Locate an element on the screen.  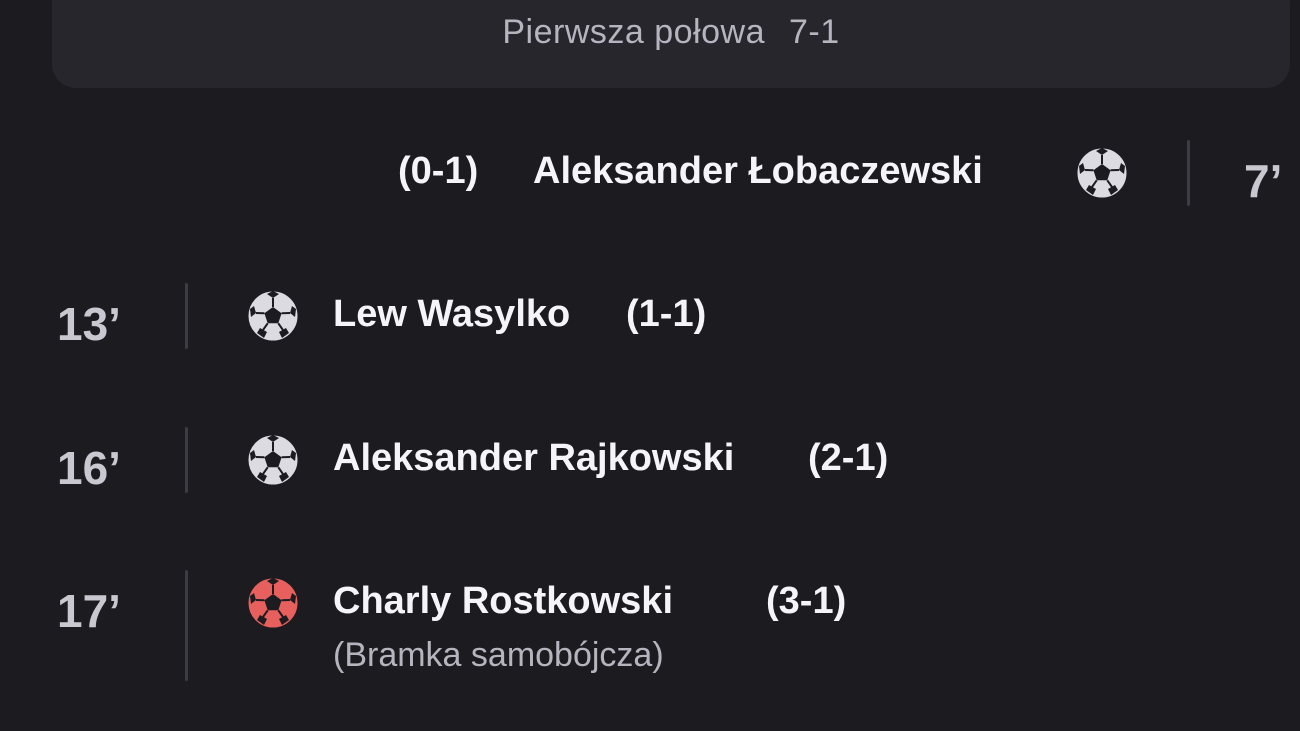
event-minute: 17’ is located at coordinates (89, 611).